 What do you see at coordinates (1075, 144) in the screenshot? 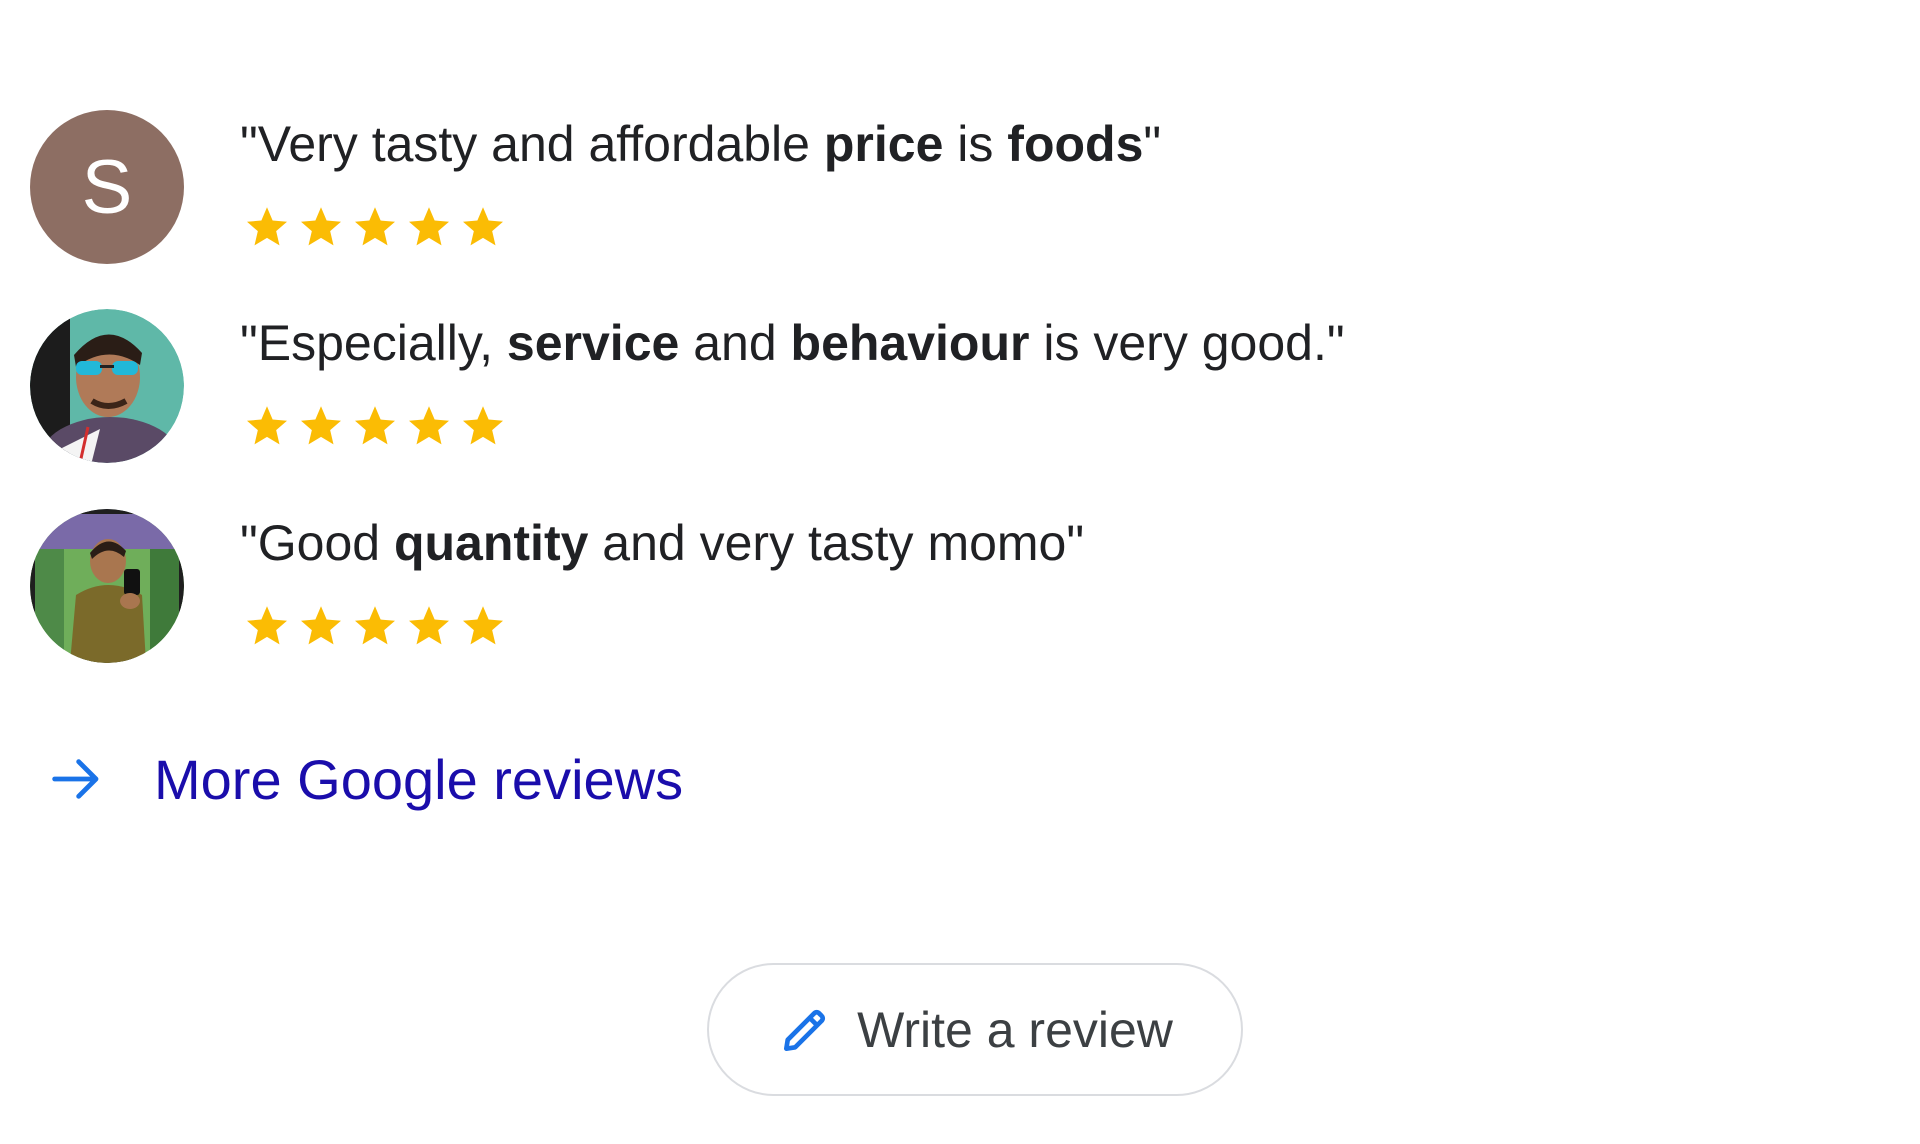
I see `quote-highlight: foods` at bounding box center [1075, 144].